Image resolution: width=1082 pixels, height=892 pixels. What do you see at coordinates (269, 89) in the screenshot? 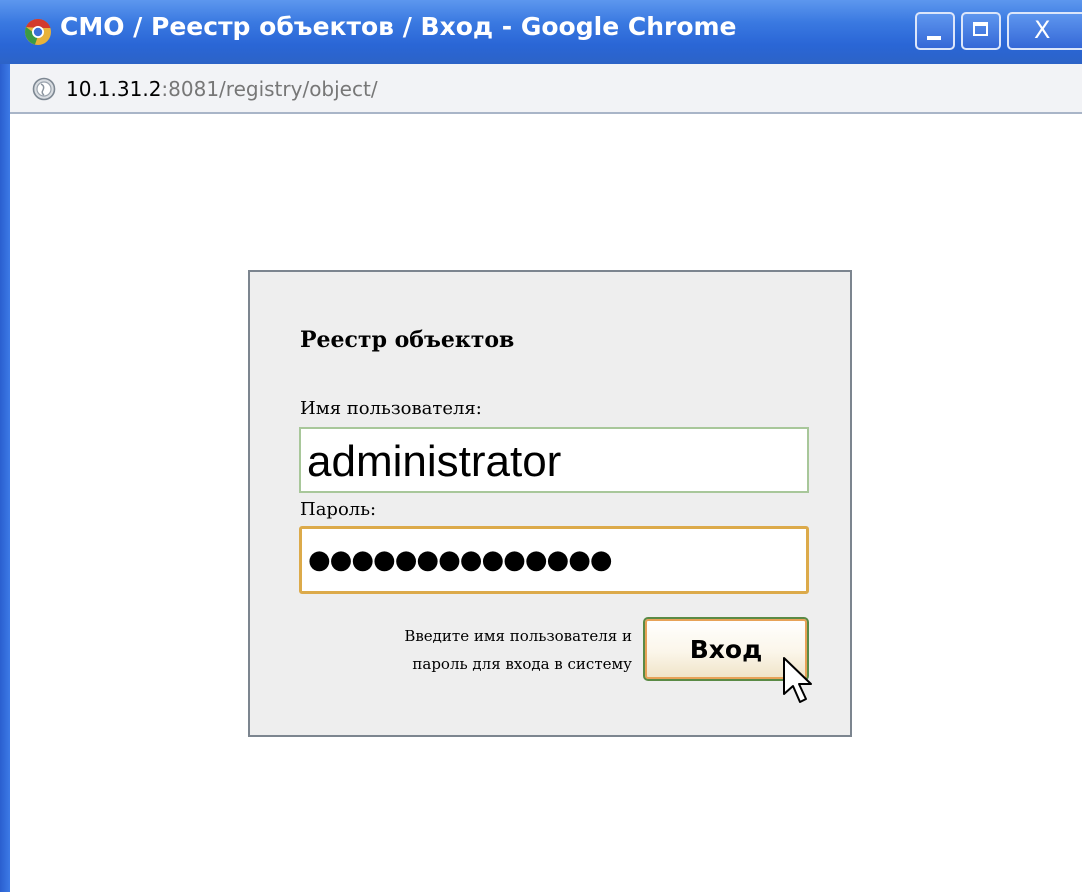
I see `url-path: :8081/registry/object/` at bounding box center [269, 89].